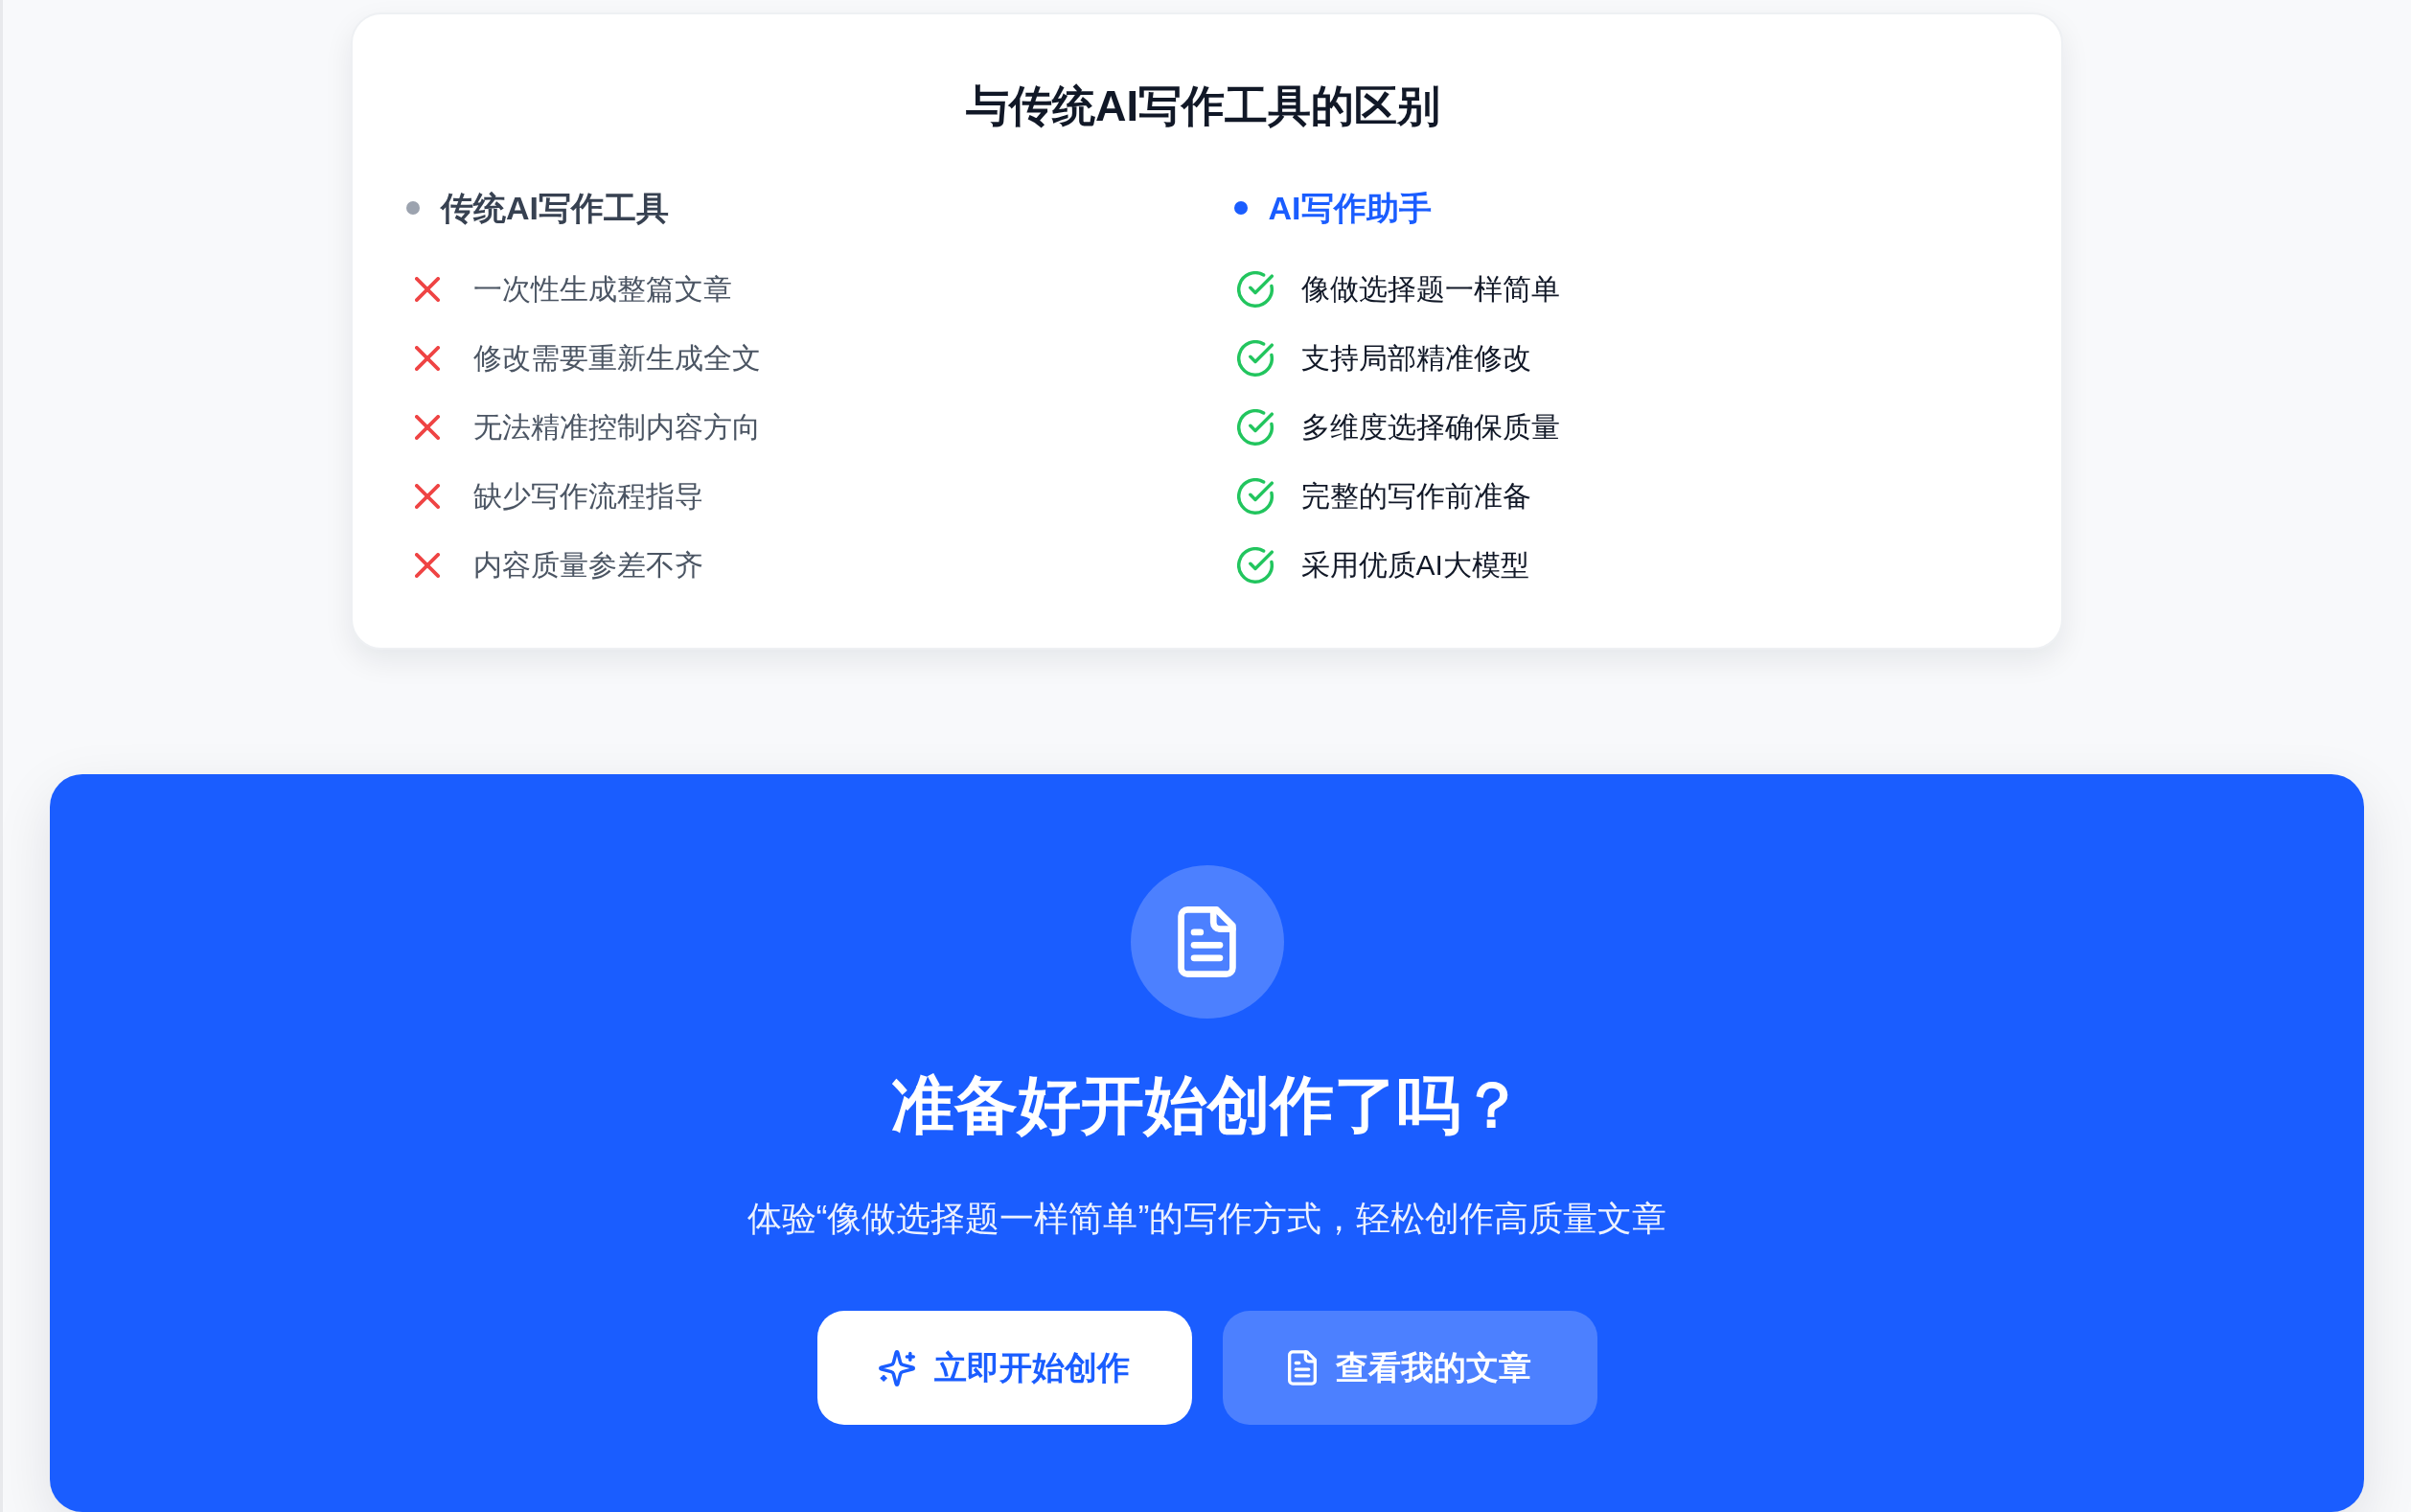 This screenshot has width=2411, height=1512. I want to click on my-articles-button: 查看我的文章, so click(1409, 1368).